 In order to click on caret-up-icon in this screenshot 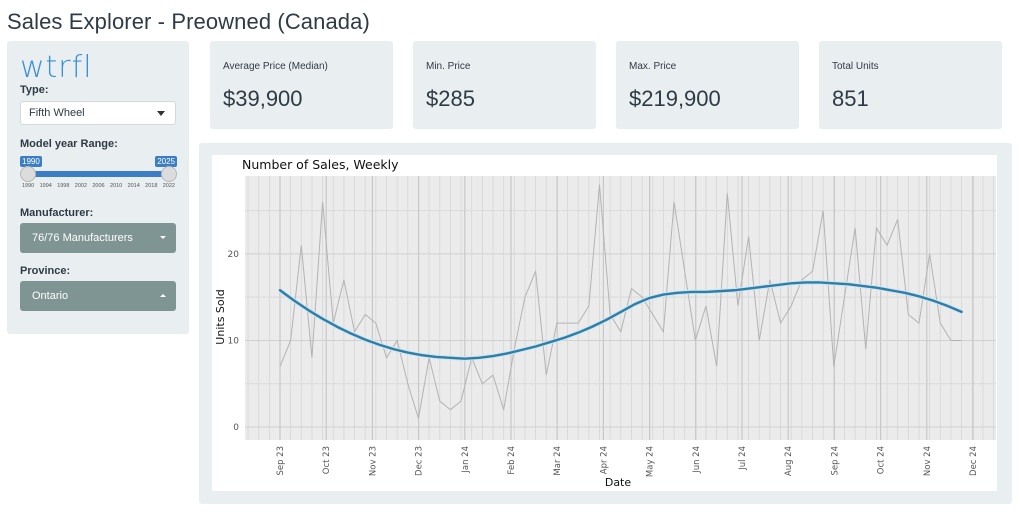, I will do `click(163, 295)`.